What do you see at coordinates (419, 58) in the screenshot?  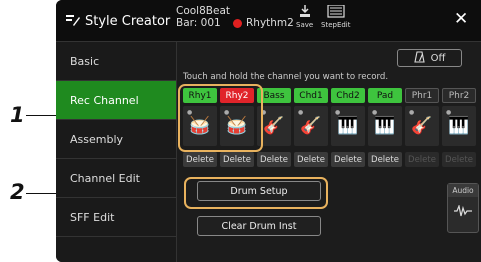 I see `metronome-icon` at bounding box center [419, 58].